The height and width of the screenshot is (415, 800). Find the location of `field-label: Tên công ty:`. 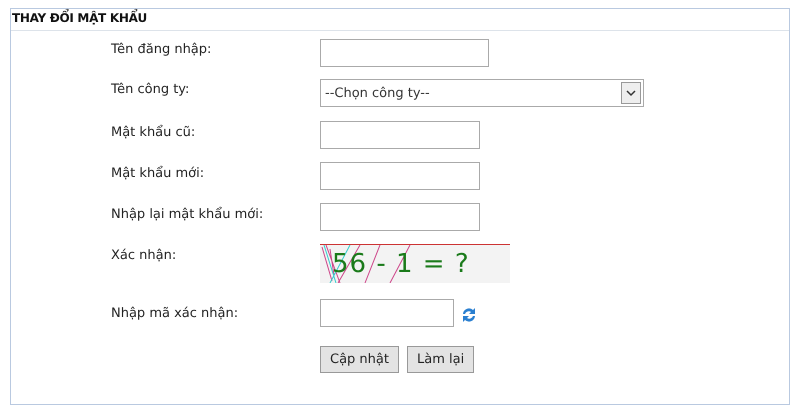

field-label: Tên công ty: is located at coordinates (150, 90).